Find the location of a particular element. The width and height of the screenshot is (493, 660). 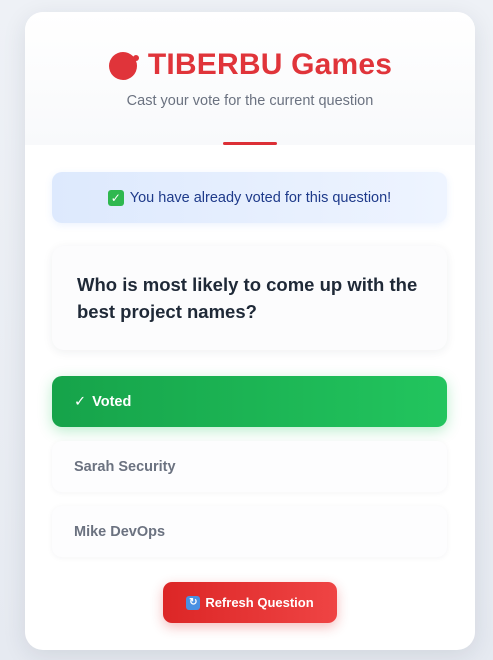

refresh-button-label: Refresh Question is located at coordinates (259, 602).